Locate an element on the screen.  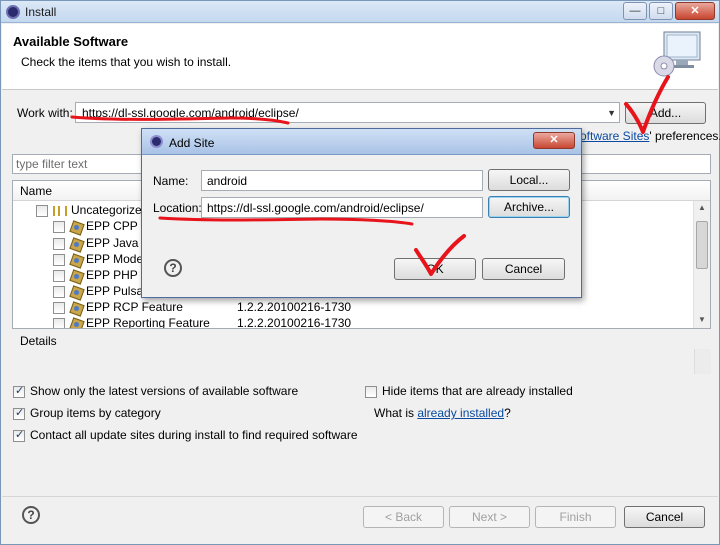
tree-row: EPP RCP Feature is located at coordinates (118, 308).